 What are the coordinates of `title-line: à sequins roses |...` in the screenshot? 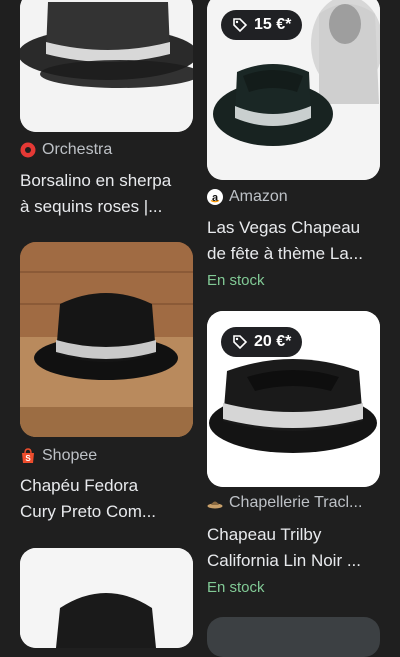 It's located at (91, 206).